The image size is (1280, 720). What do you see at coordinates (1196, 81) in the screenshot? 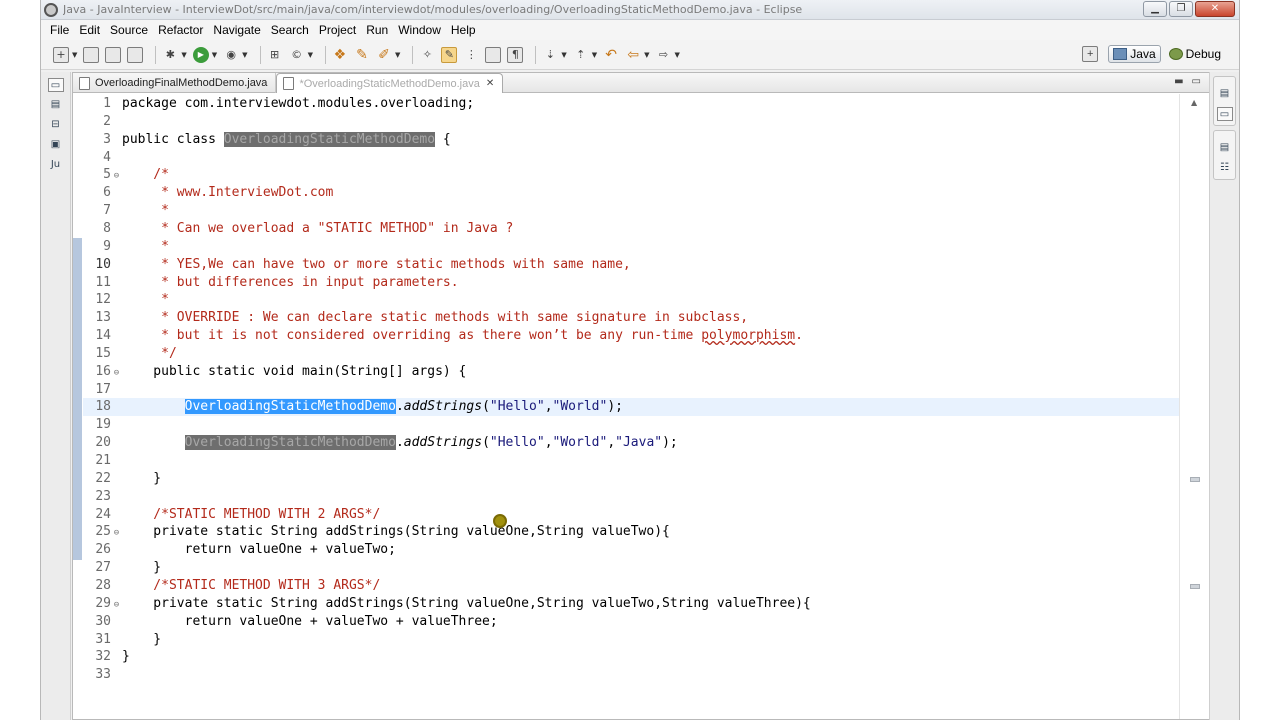
I see `maximize-editor-icon: ▭` at bounding box center [1196, 81].